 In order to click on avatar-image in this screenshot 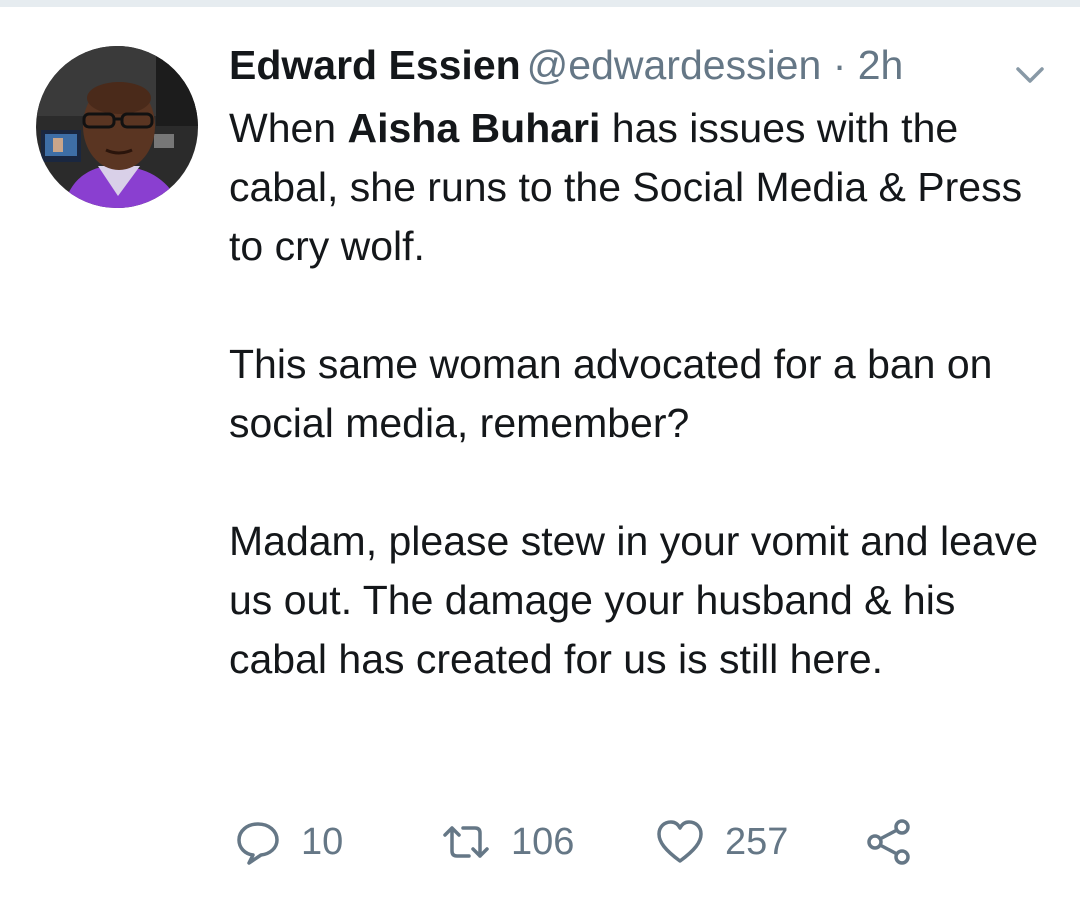, I will do `click(117, 127)`.